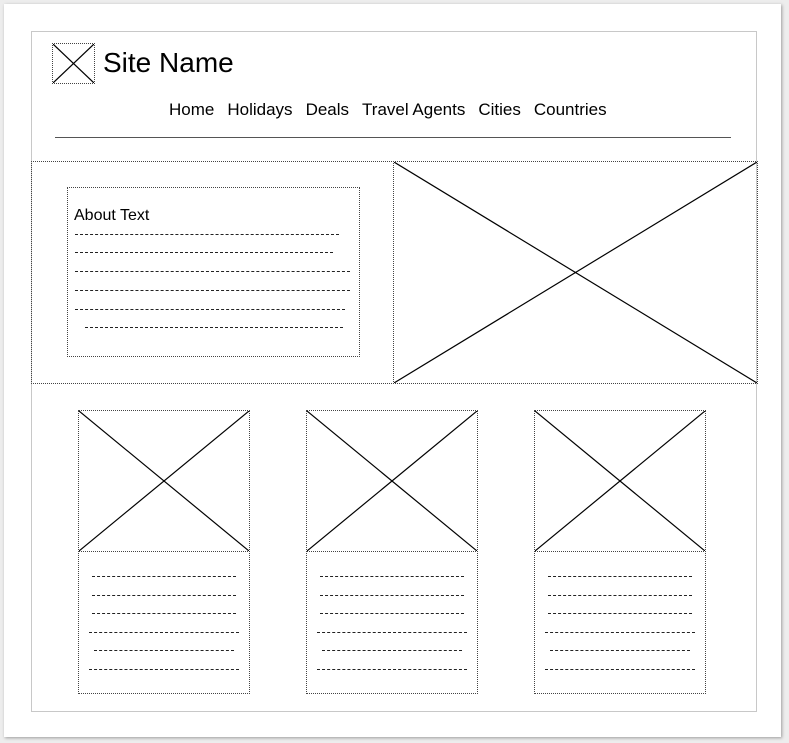 The width and height of the screenshot is (789, 743). What do you see at coordinates (499, 110) in the screenshot?
I see `nav-item-cities: Cities` at bounding box center [499, 110].